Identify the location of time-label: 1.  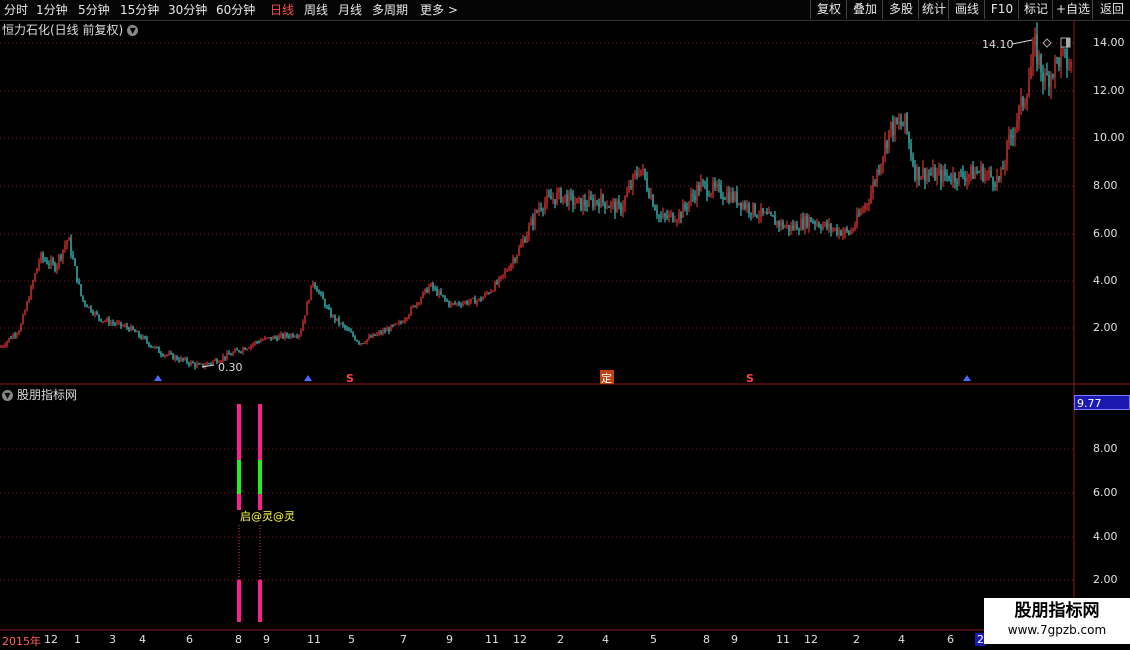
(77, 639).